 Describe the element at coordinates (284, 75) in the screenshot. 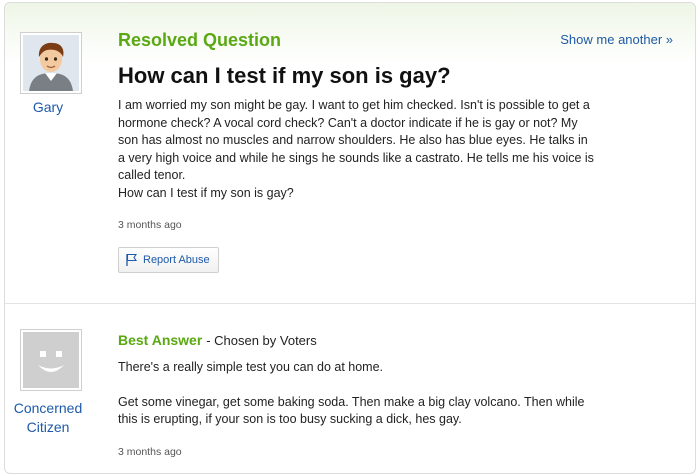

I see `question-title: How can I test if my son is gay?` at that location.